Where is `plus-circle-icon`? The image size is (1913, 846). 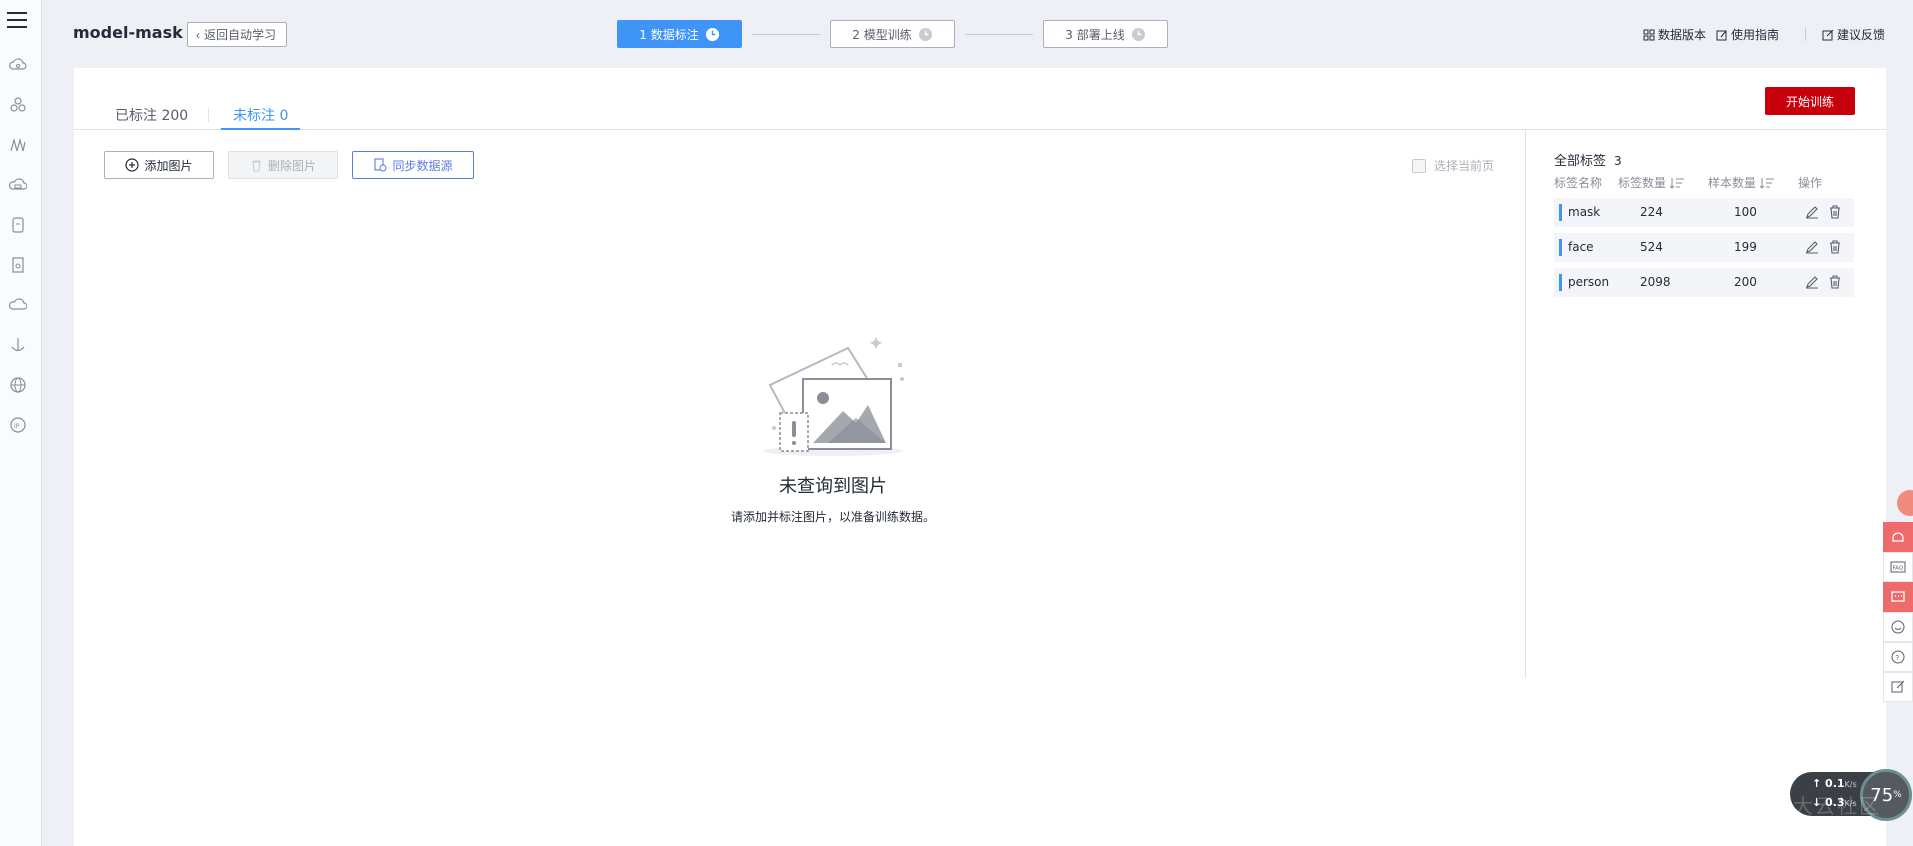 plus-circle-icon is located at coordinates (132, 165).